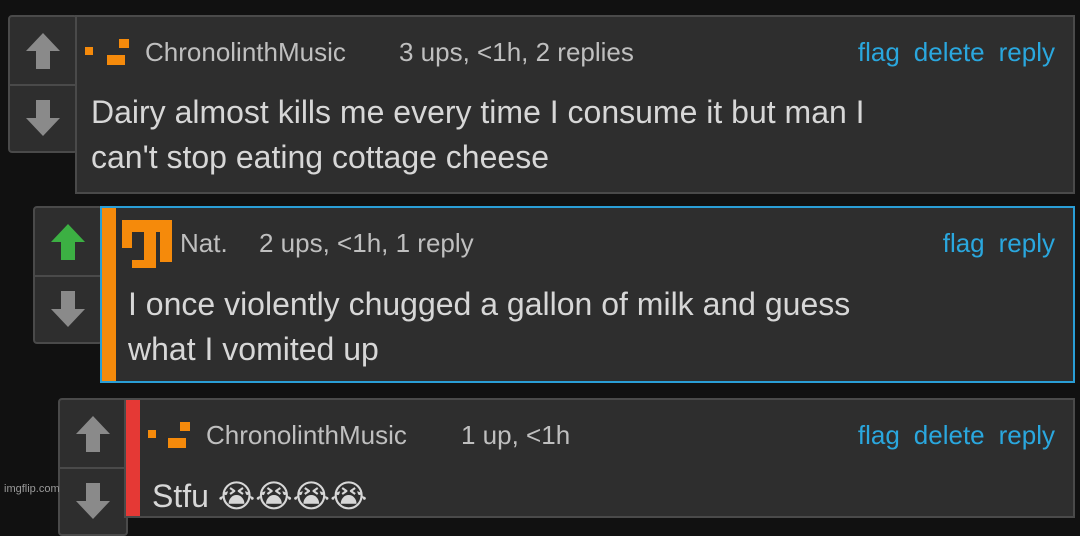 The width and height of the screenshot is (1080, 536). What do you see at coordinates (516, 52) in the screenshot?
I see `comment-meta: 3 ups, <1h, 2 replies` at bounding box center [516, 52].